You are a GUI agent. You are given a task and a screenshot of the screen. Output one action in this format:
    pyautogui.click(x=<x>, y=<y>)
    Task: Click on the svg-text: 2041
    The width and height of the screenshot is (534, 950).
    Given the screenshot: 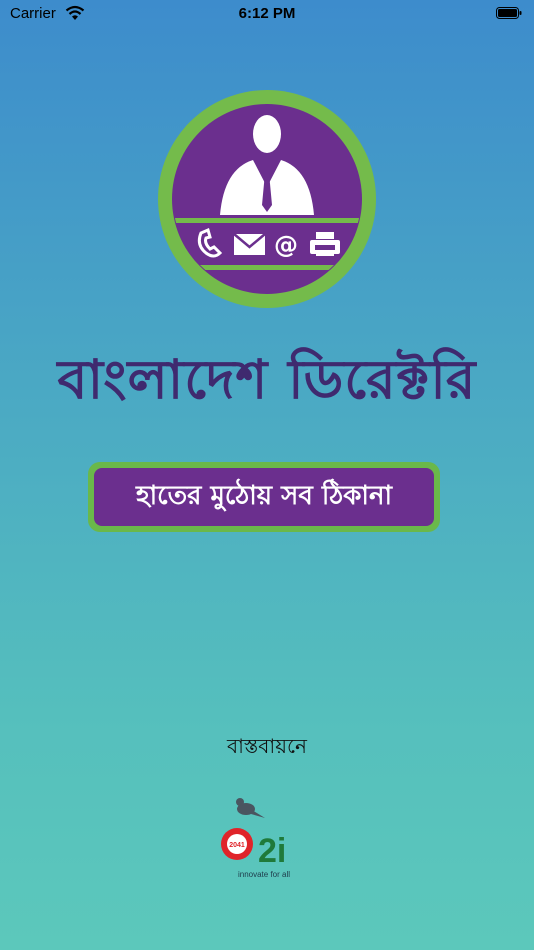 What is the action you would take?
    pyautogui.click(x=237, y=845)
    